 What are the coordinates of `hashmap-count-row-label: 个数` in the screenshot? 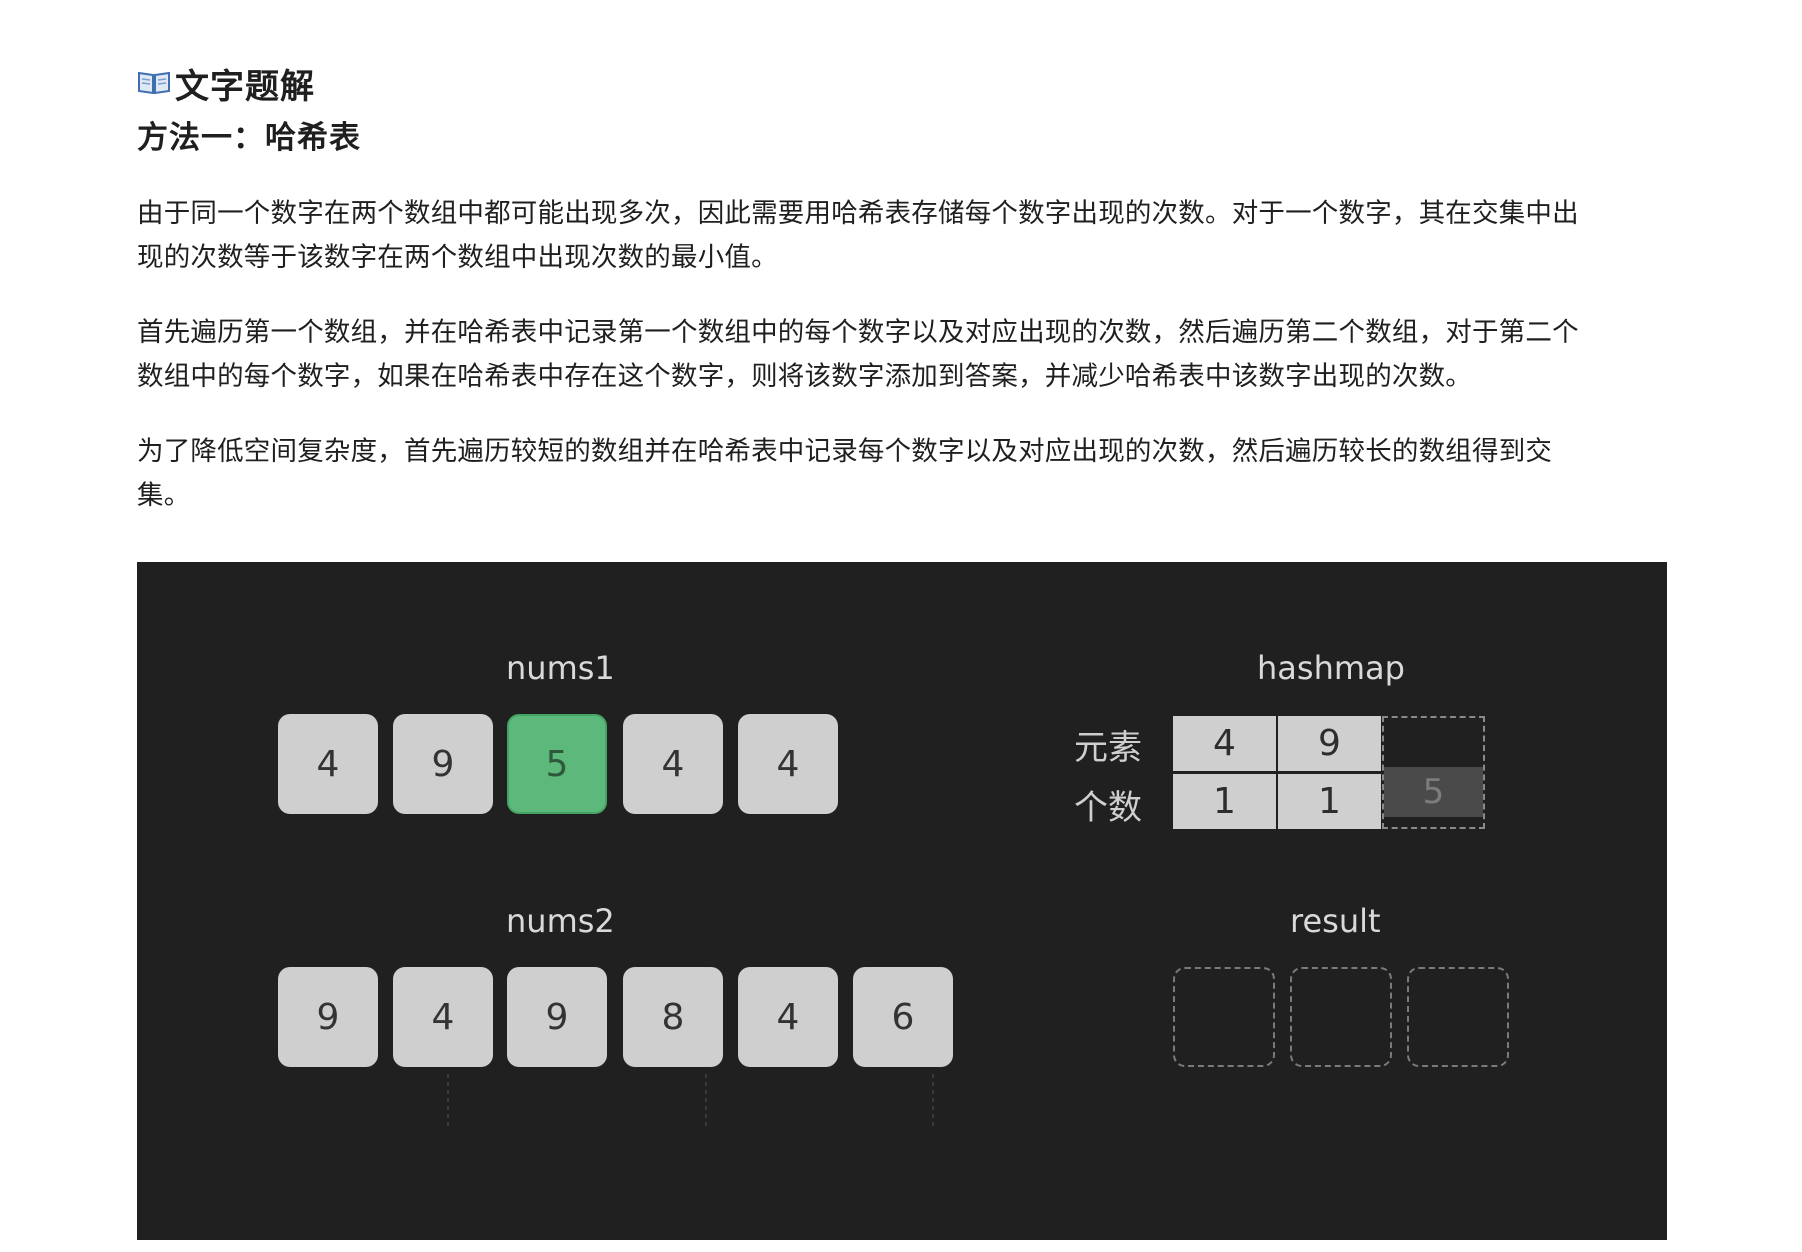 It's located at (1108, 808).